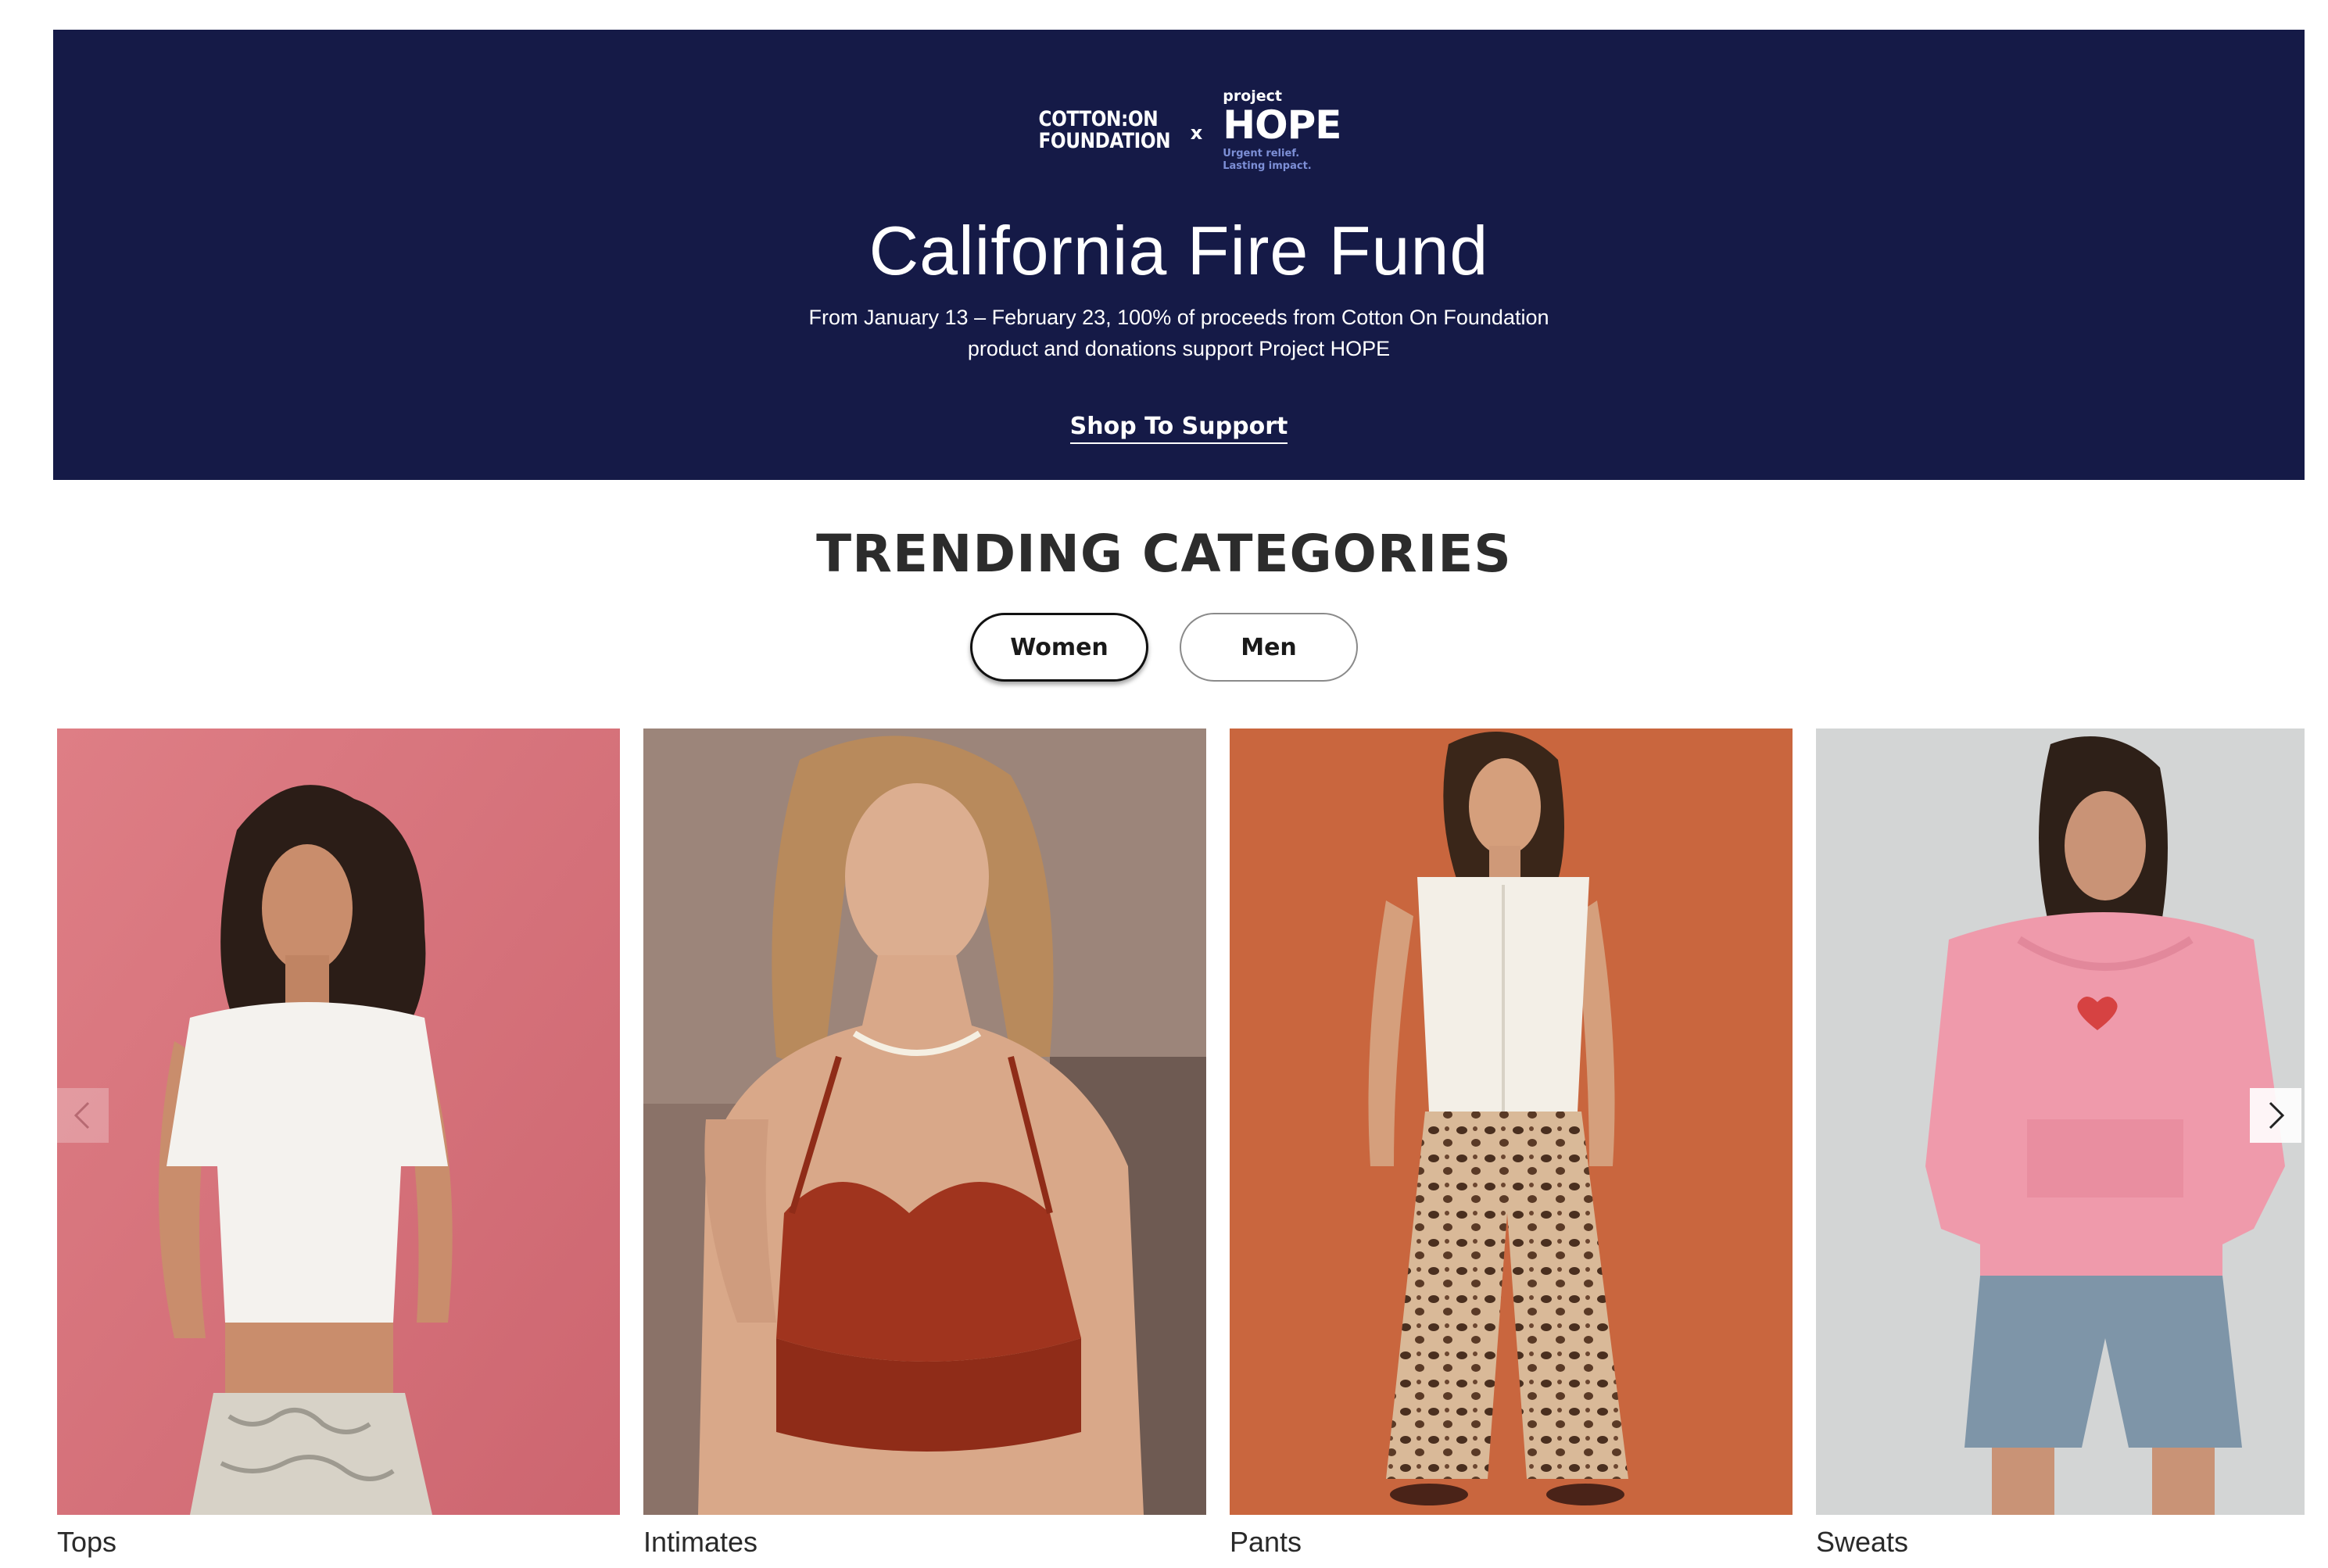 This screenshot has width=2328, height=1568. What do you see at coordinates (1261, 153) in the screenshot?
I see `logo-tag-line1: Urgent relief.` at bounding box center [1261, 153].